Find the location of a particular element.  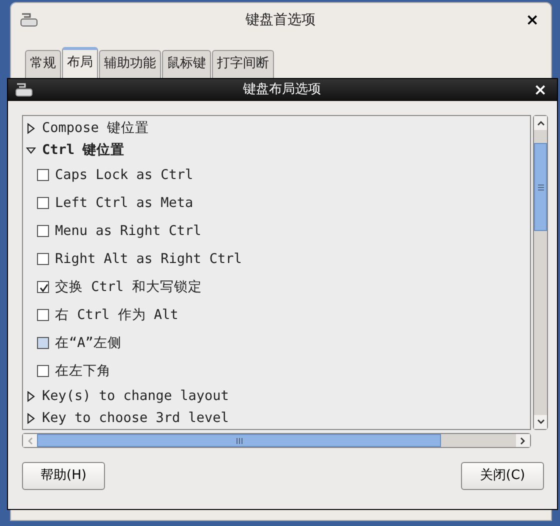

option-label: Caps Lock as Ctrl is located at coordinates (124, 175).